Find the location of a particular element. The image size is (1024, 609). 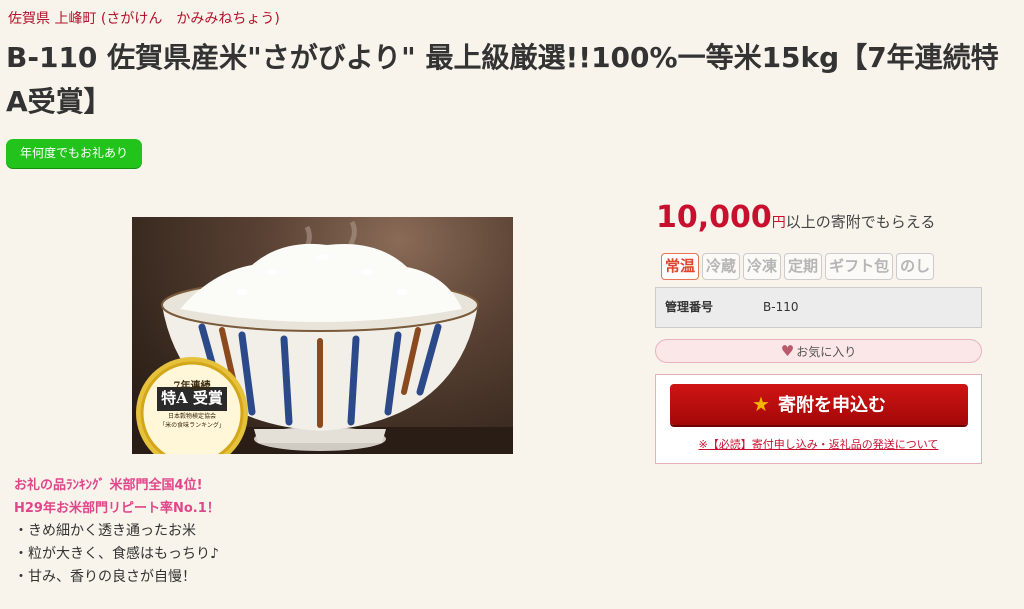

favorite-button: ♥ お気に入り is located at coordinates (818, 351).